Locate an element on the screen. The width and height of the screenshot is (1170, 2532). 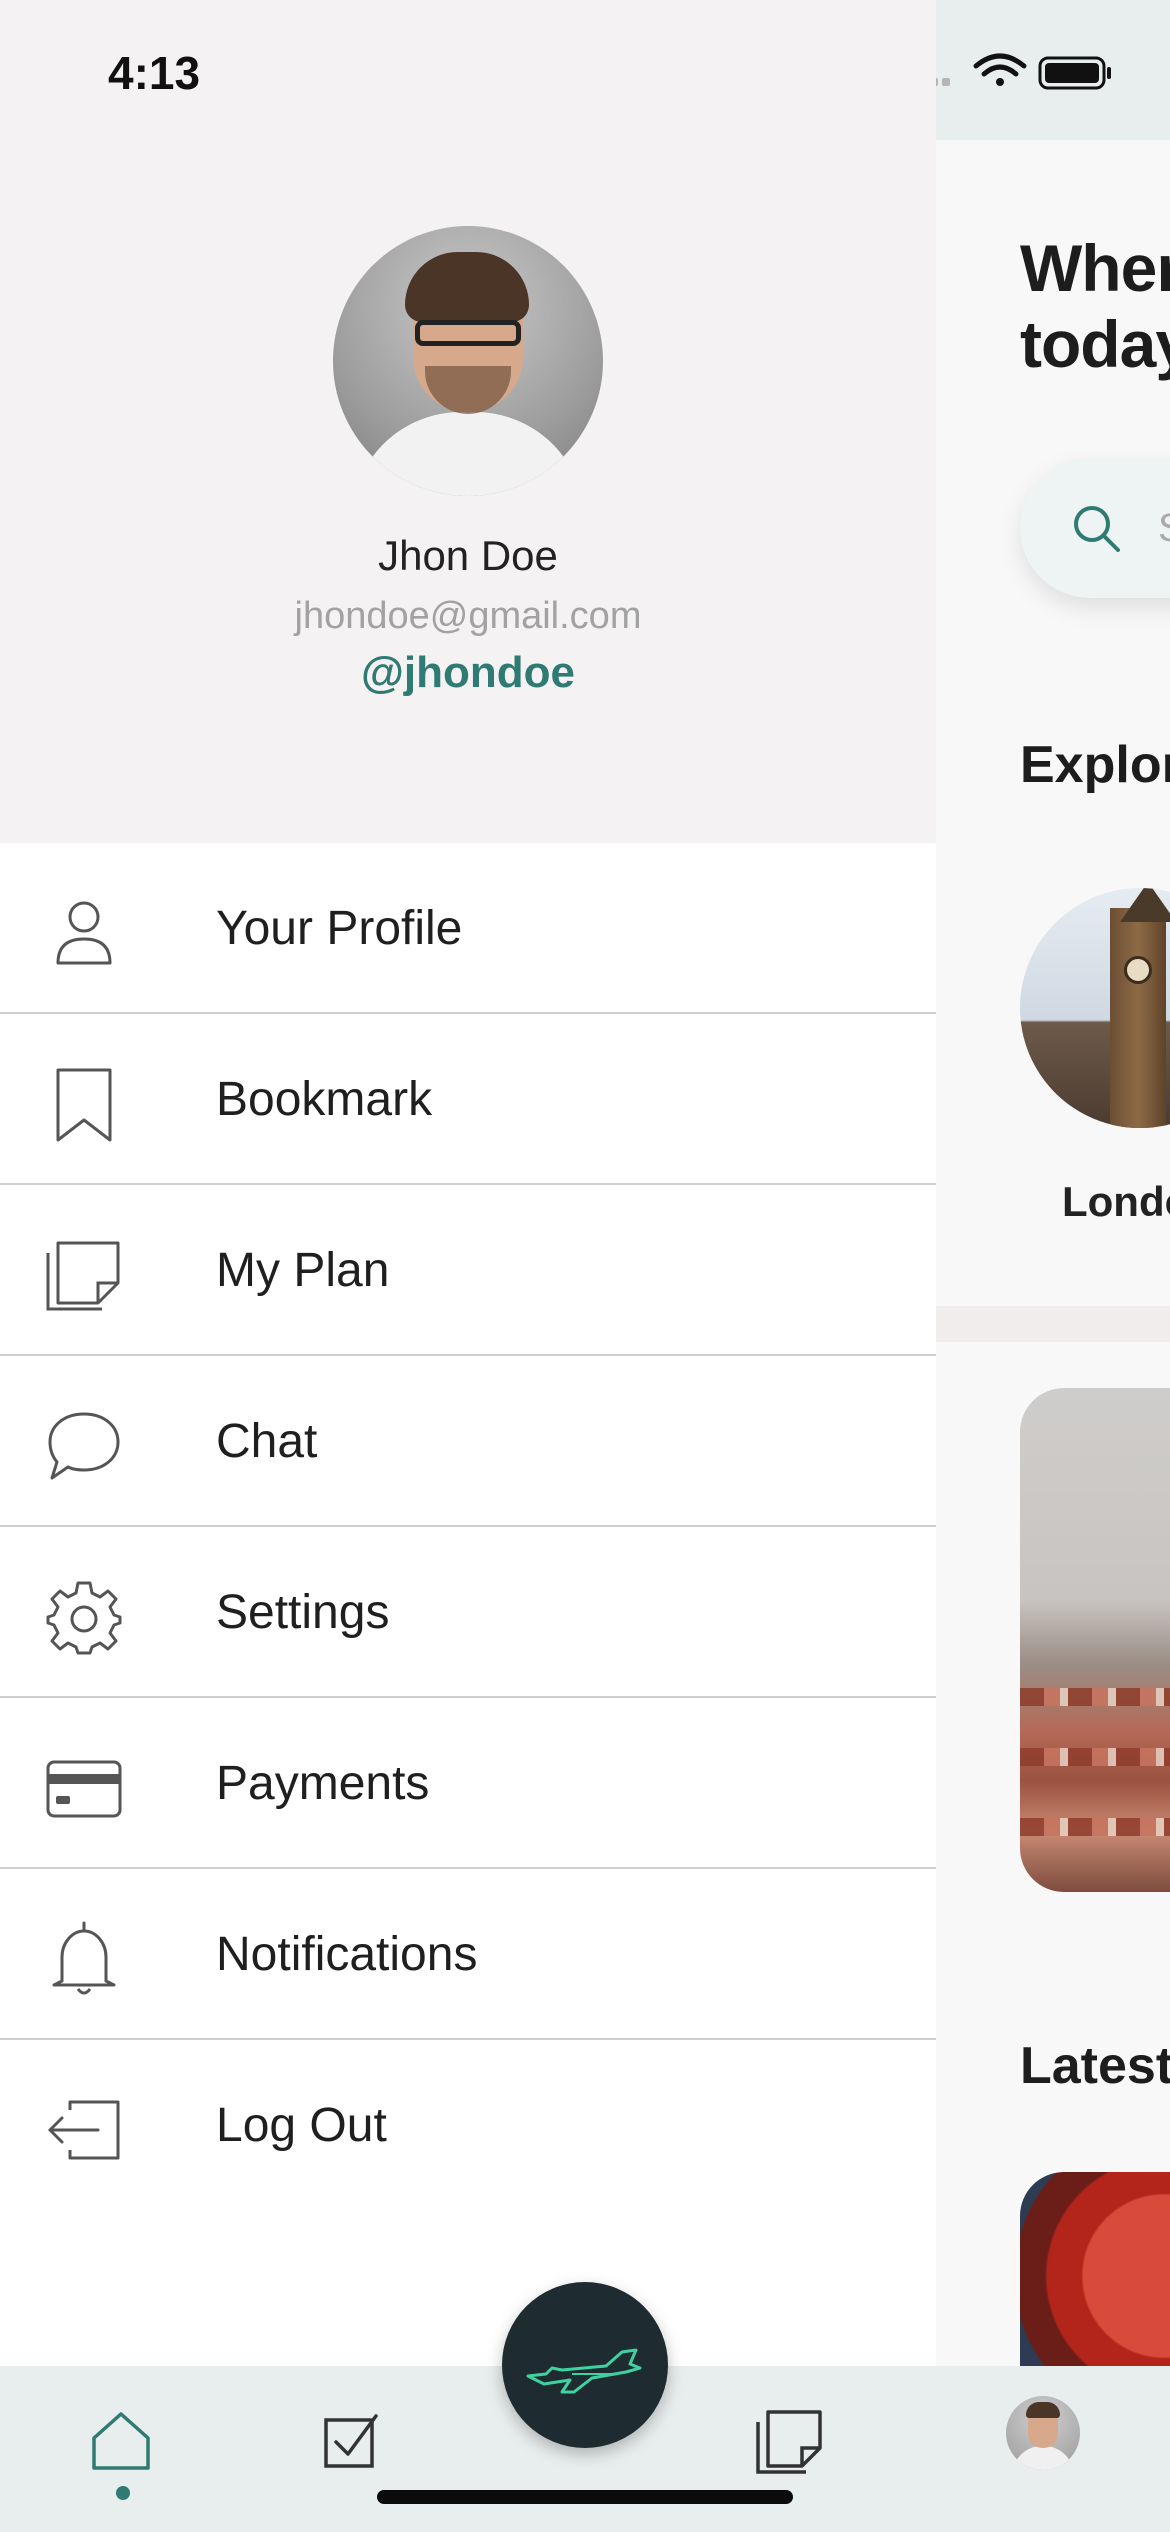
menu-label: Bookmark is located at coordinates (324, 1099).